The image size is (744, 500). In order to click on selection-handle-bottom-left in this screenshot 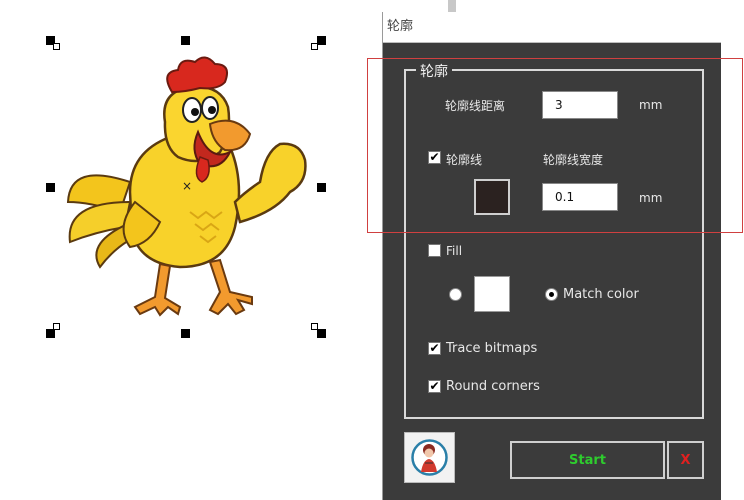, I will do `click(53, 330)`.